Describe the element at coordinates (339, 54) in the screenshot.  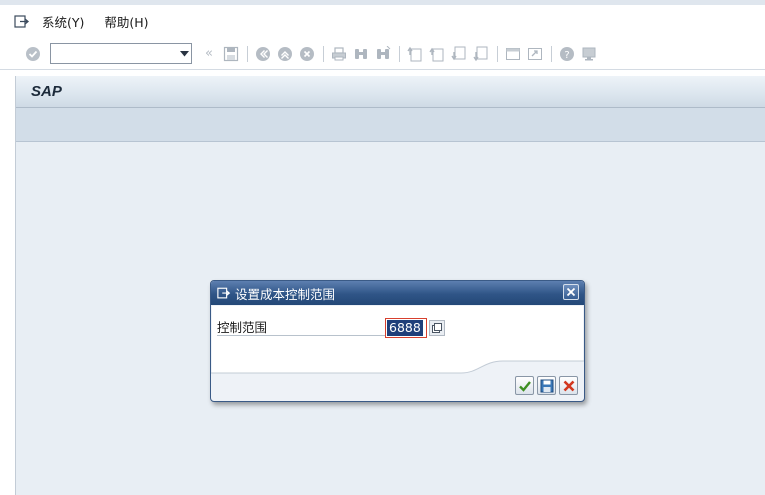
I see `print-icon` at that location.